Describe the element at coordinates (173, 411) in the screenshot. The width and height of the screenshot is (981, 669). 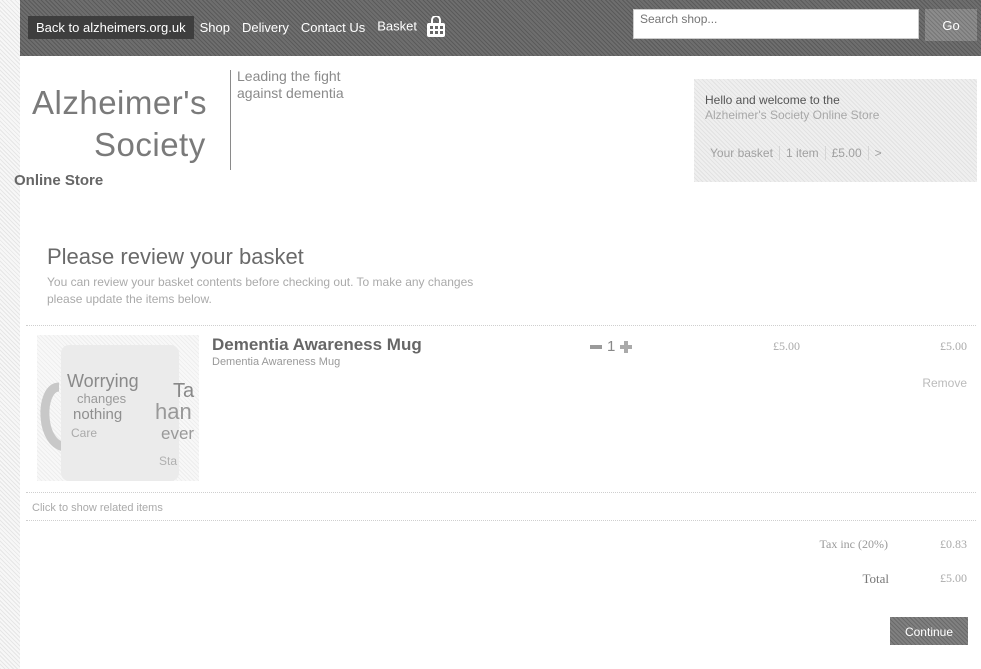
I see `mug-word: han` at that location.